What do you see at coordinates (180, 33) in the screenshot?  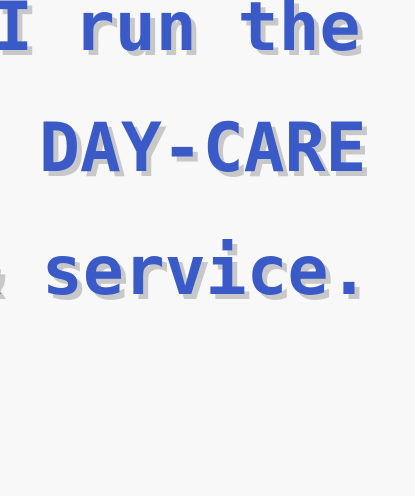 I see `dialogue-line-1: I run the` at bounding box center [180, 33].